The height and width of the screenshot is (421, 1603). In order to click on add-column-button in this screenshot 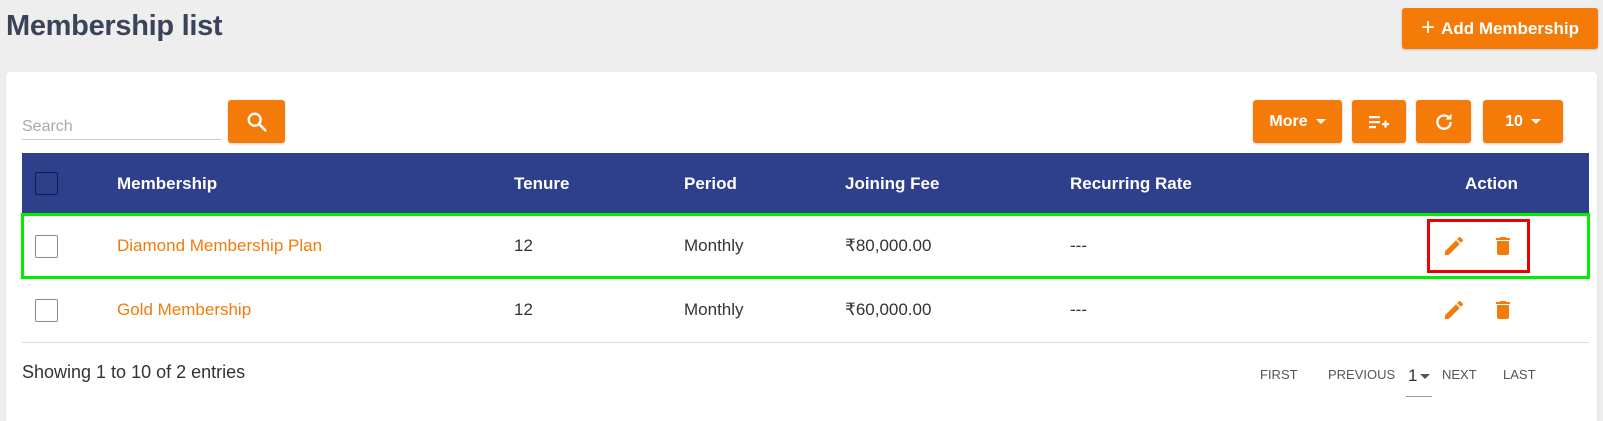, I will do `click(1379, 121)`.